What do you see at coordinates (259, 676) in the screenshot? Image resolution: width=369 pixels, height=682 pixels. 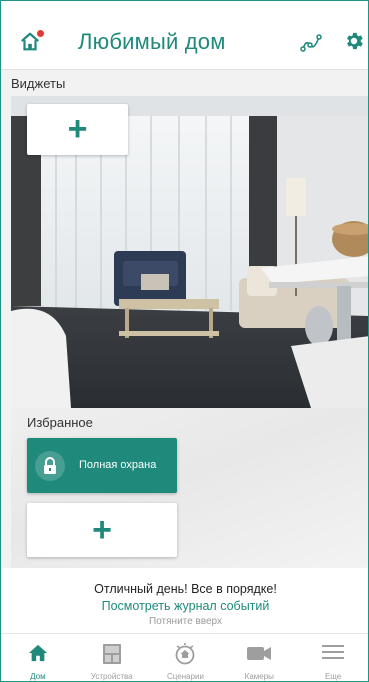 I see `nav-label-cameras: Камеры` at bounding box center [259, 676].